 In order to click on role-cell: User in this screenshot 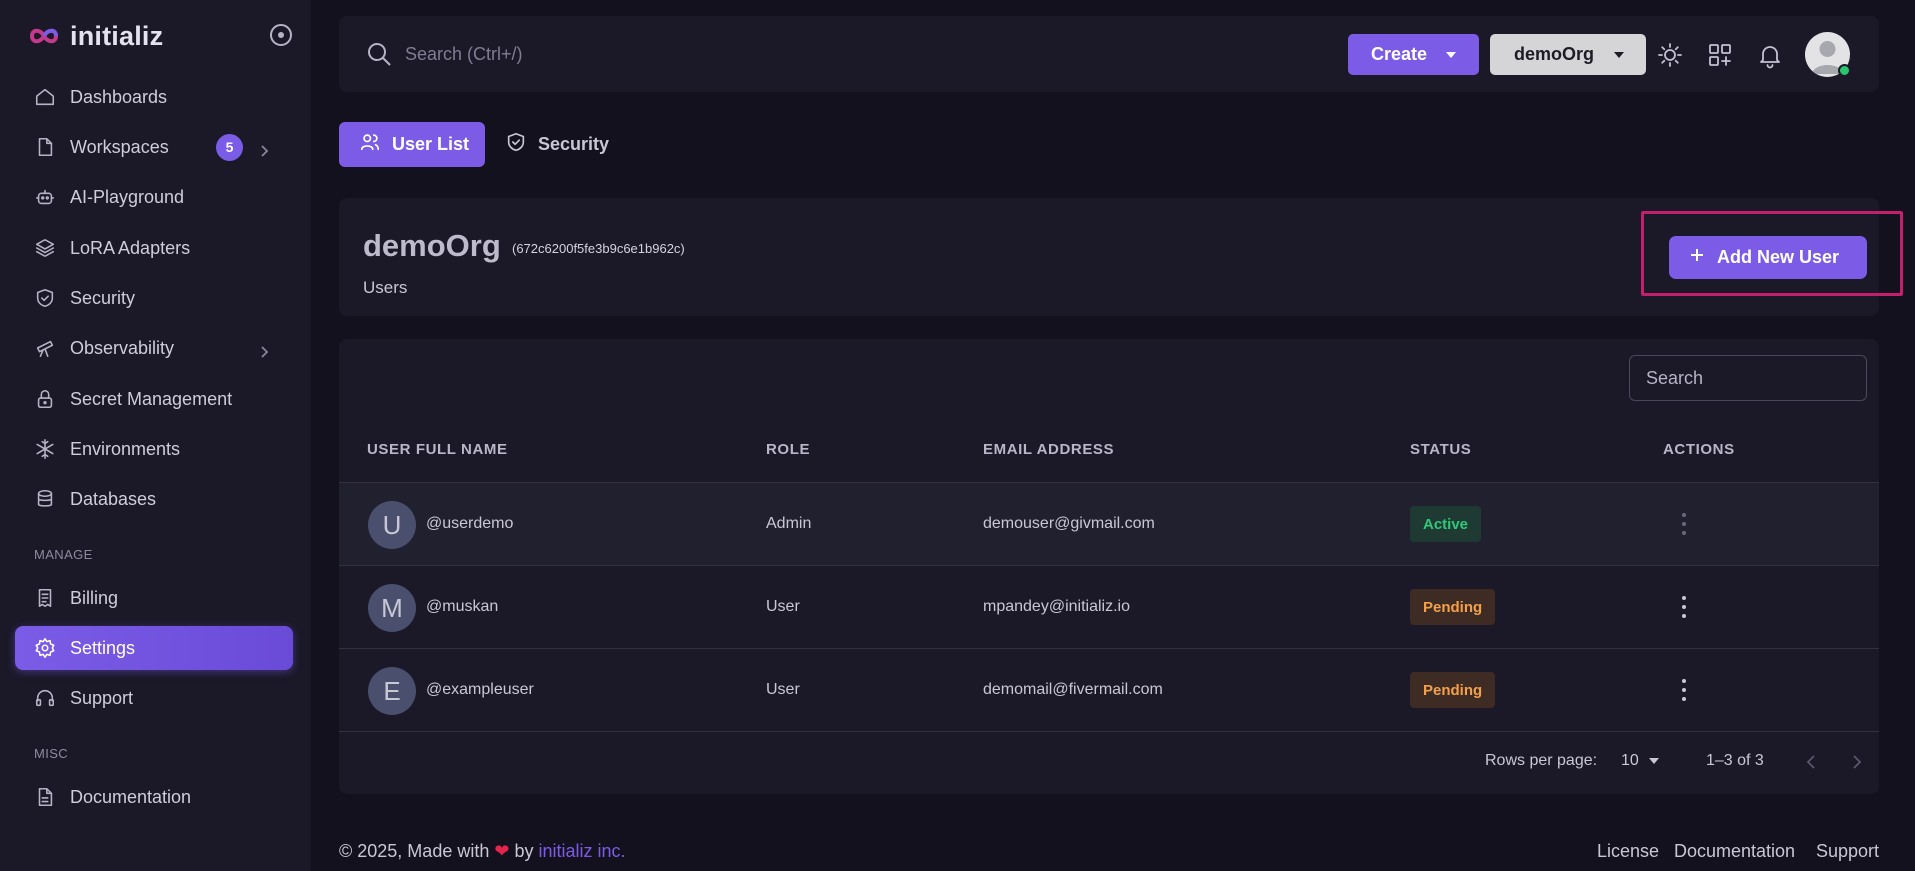, I will do `click(783, 689)`.